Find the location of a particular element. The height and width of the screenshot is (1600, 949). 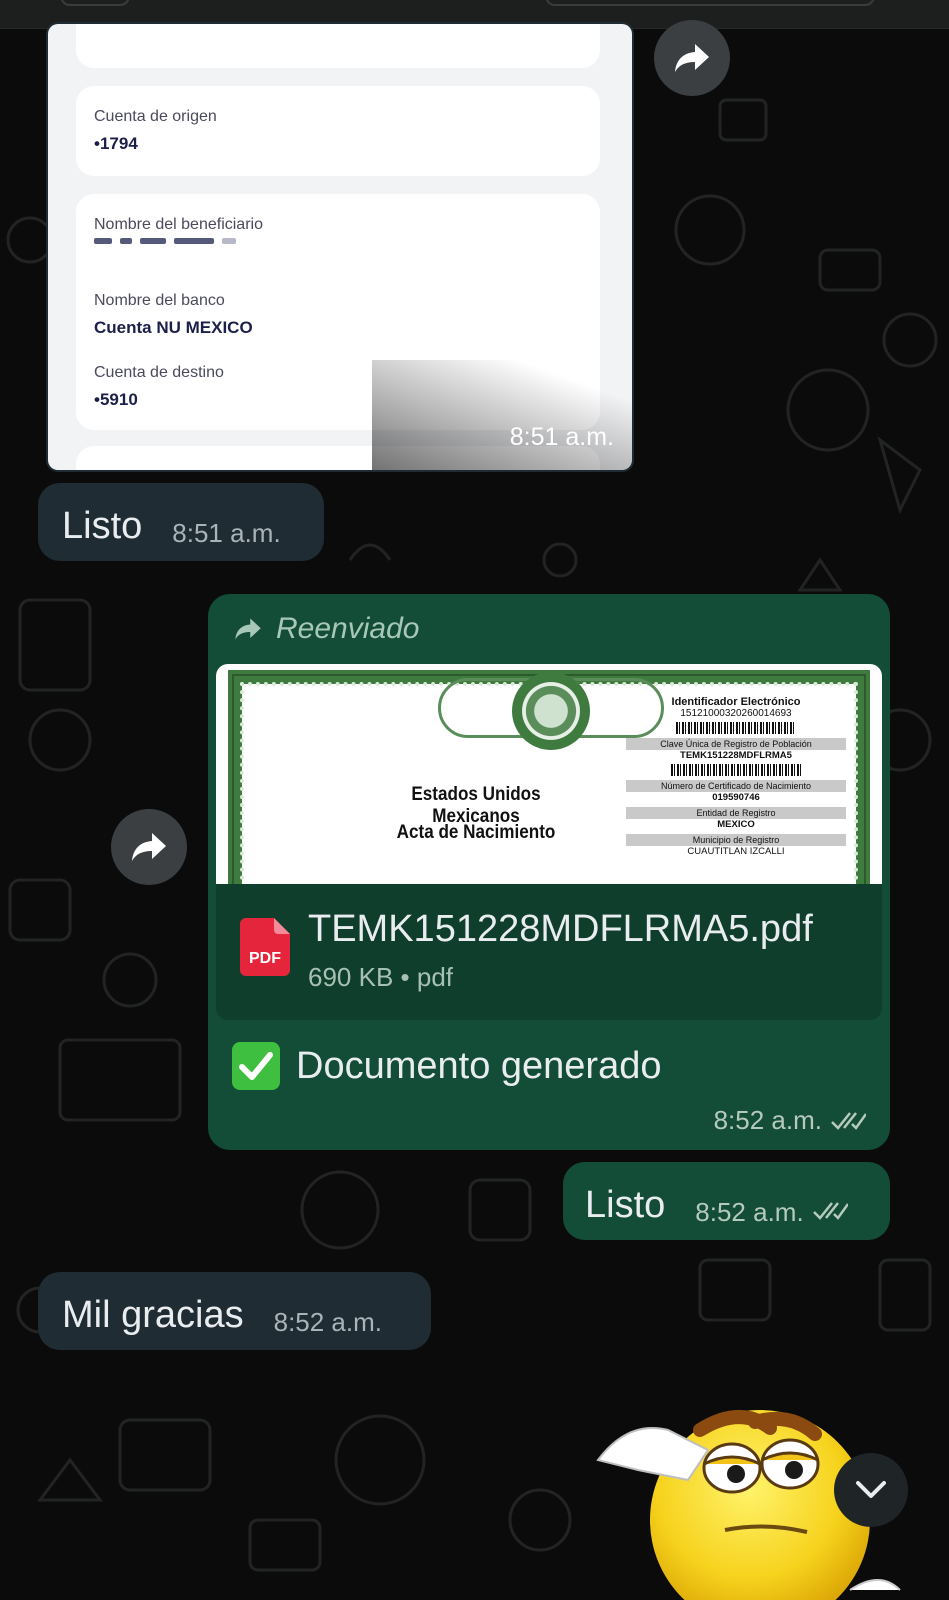

bank-name-value: Cuenta NU MEXICO is located at coordinates (173, 327).